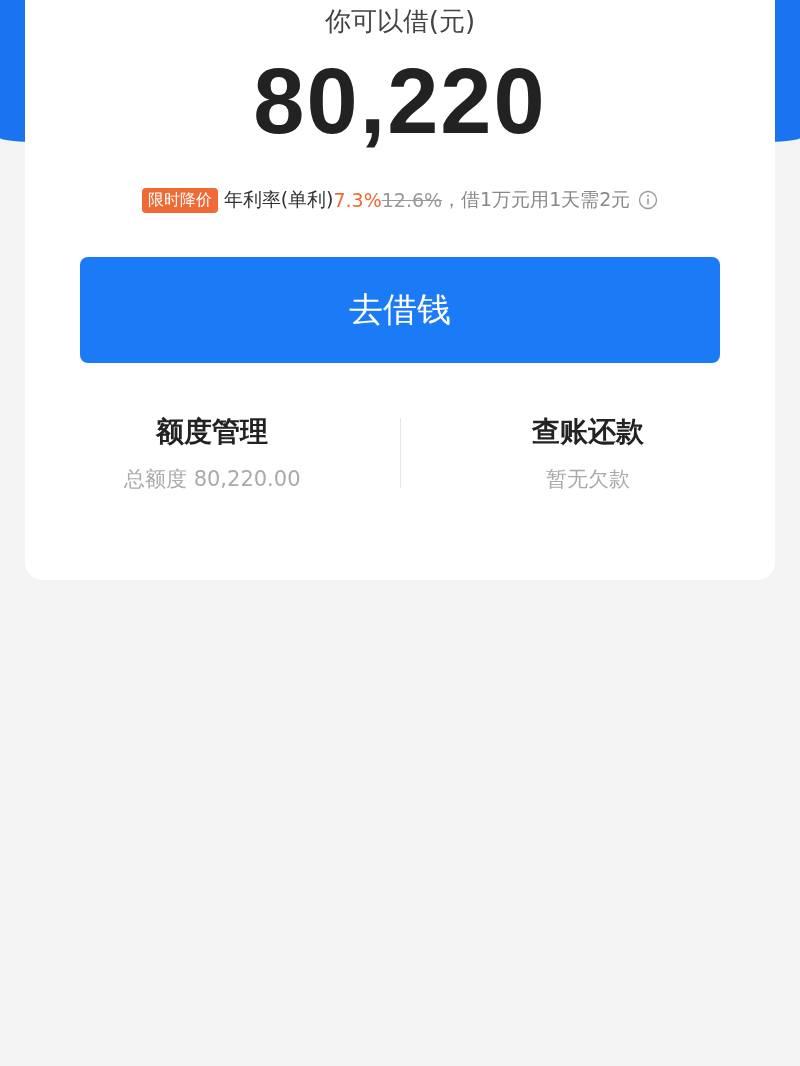 Image resolution: width=800 pixels, height=1066 pixels. What do you see at coordinates (357, 200) in the screenshot?
I see `rate-value: 7.3%` at bounding box center [357, 200].